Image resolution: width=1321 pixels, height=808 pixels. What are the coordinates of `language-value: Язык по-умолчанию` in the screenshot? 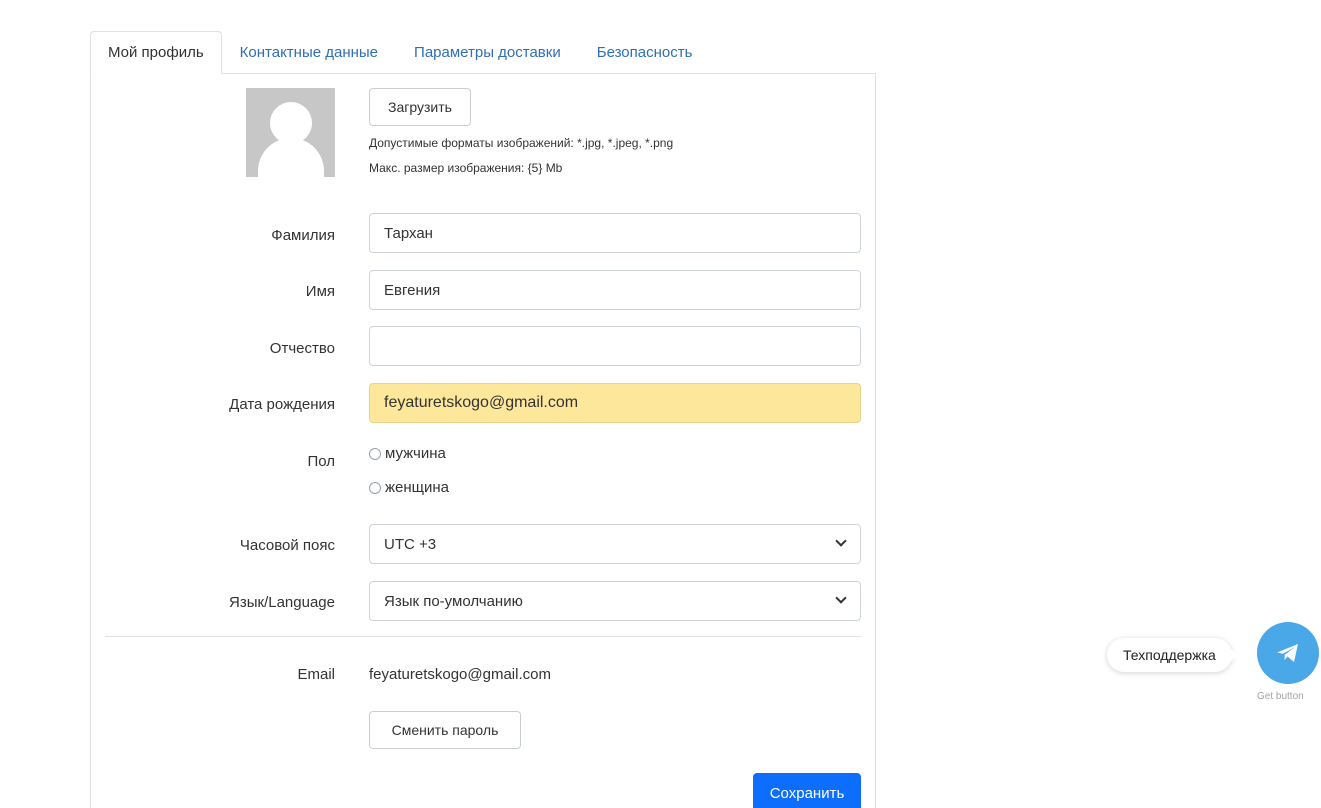 It's located at (453, 601).